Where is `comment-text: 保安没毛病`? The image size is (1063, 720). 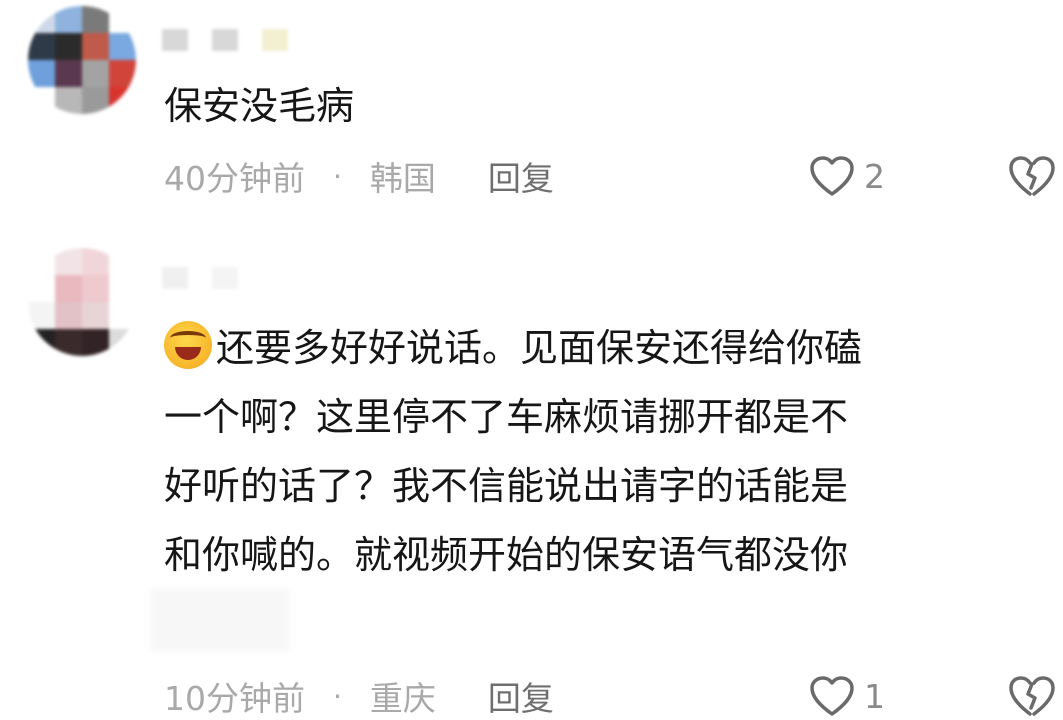
comment-text: 保安没毛病 is located at coordinates (259, 106).